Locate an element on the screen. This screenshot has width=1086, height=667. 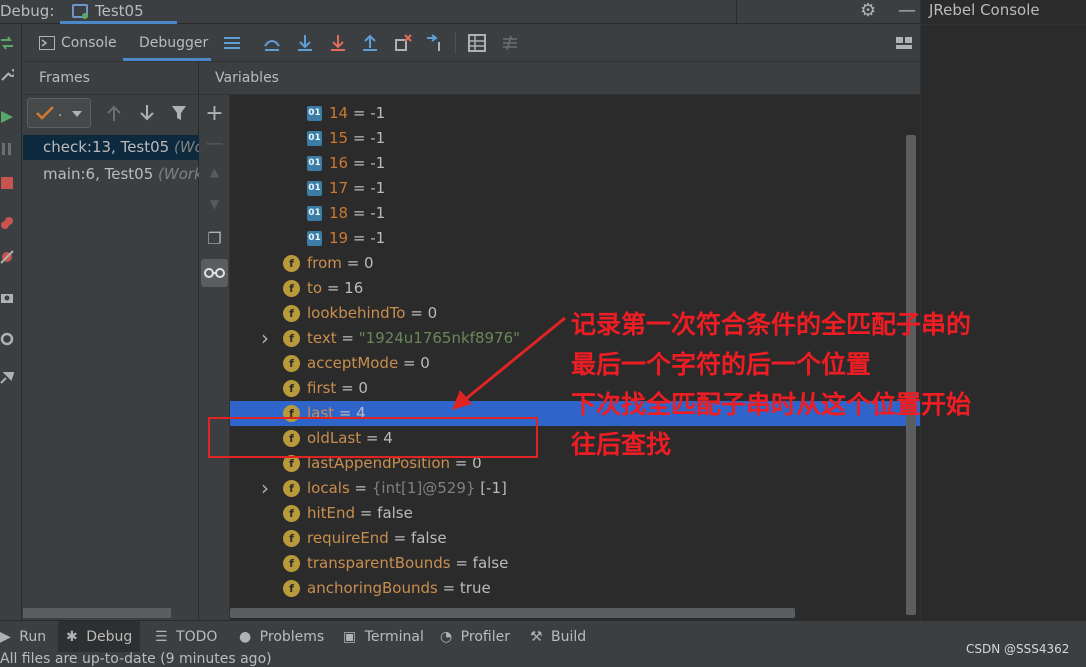
annotation-line: 往后查找 is located at coordinates (621, 444).